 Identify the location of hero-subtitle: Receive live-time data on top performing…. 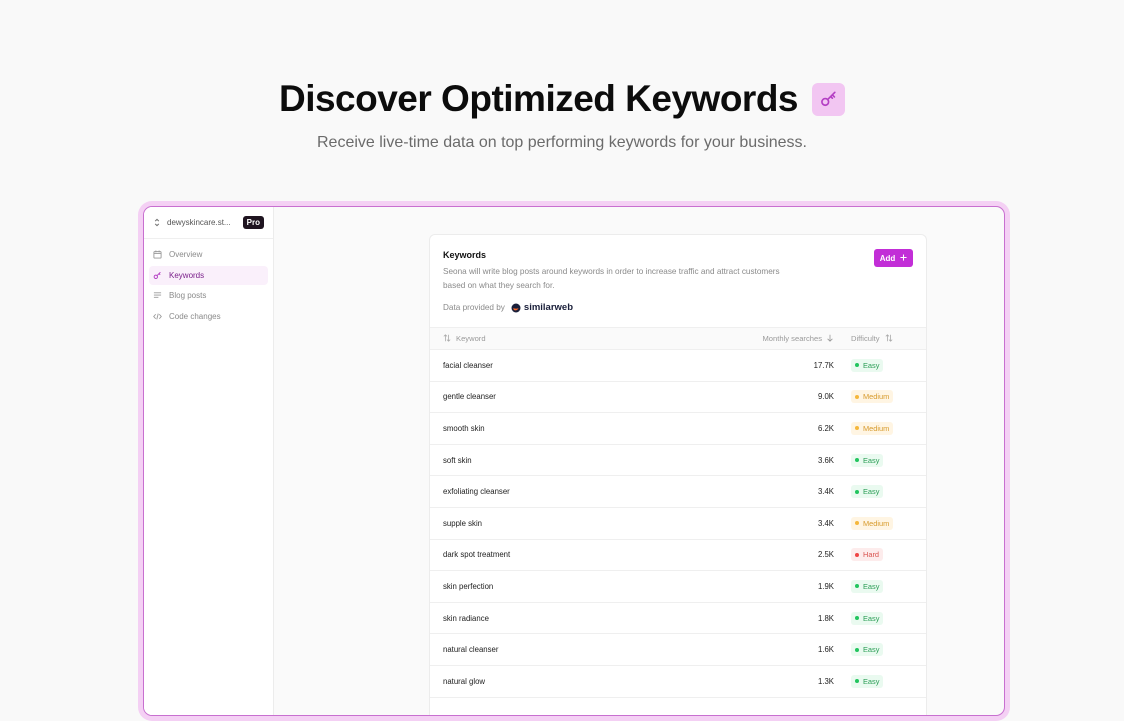
(562, 142).